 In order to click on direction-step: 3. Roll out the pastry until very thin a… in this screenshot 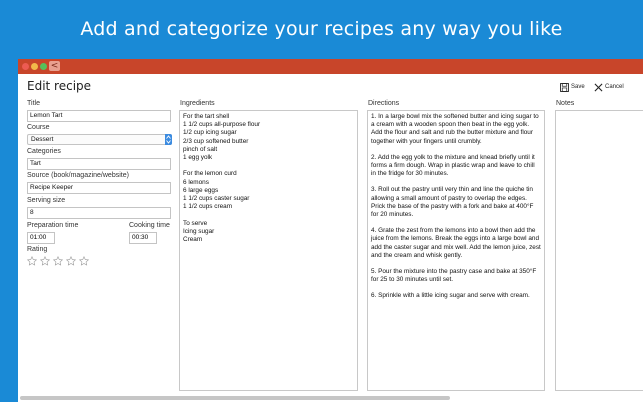, I will do `click(452, 202)`.